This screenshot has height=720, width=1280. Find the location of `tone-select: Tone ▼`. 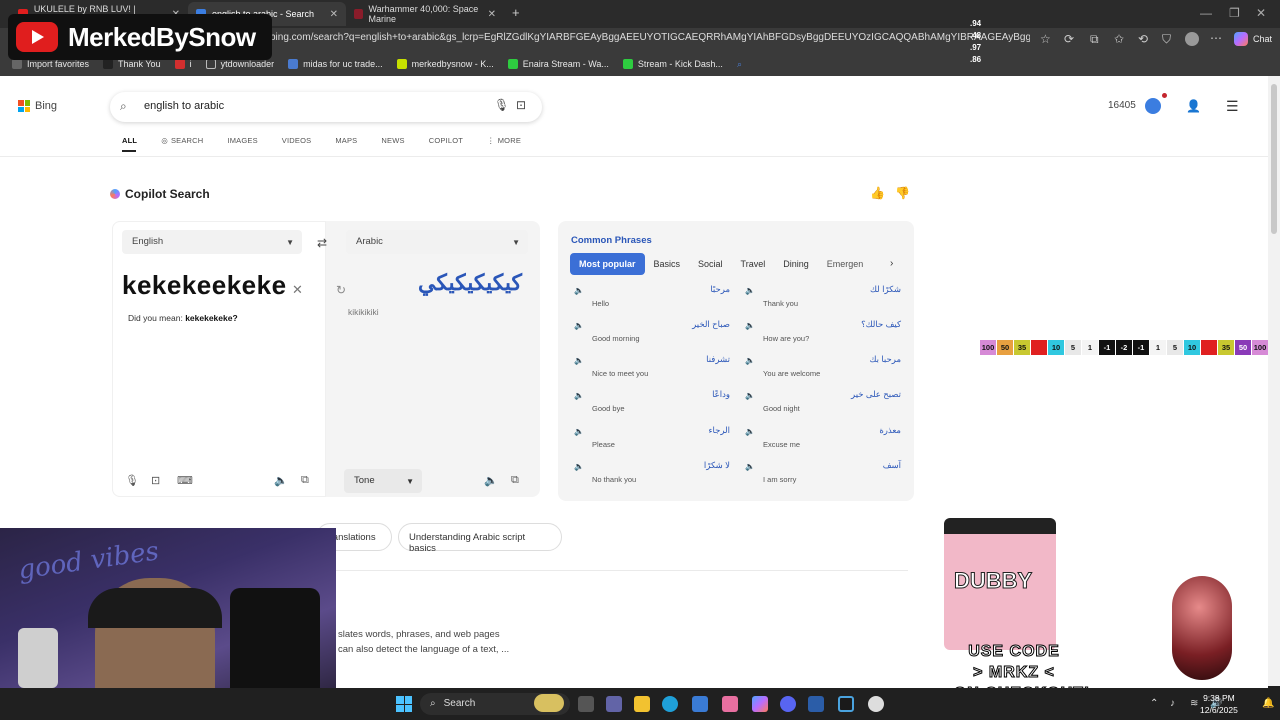

tone-select: Tone ▼ is located at coordinates (383, 481).